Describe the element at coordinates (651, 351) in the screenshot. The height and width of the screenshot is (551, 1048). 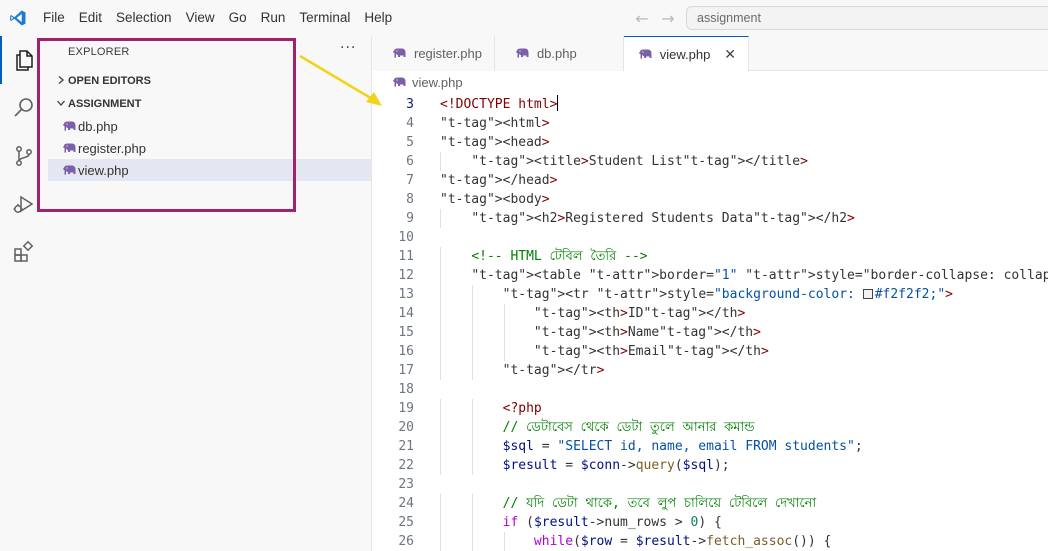
I see `code-text: "t-tag"><th>Email"t-tag"></th>` at that location.